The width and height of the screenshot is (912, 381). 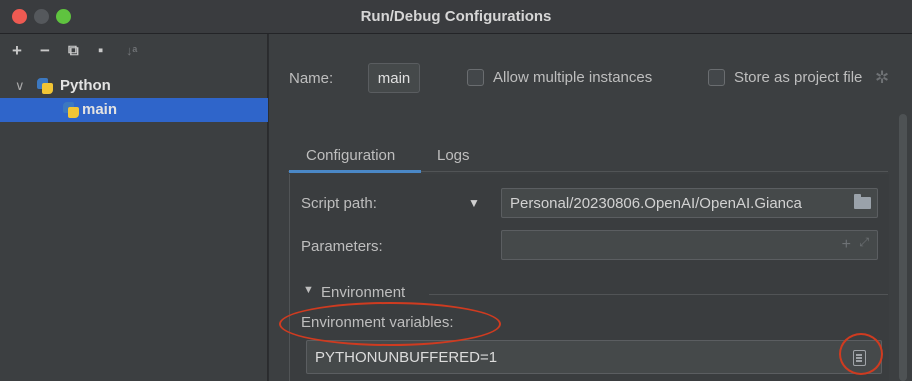 What do you see at coordinates (658, 294) in the screenshot?
I see `section-divider` at bounding box center [658, 294].